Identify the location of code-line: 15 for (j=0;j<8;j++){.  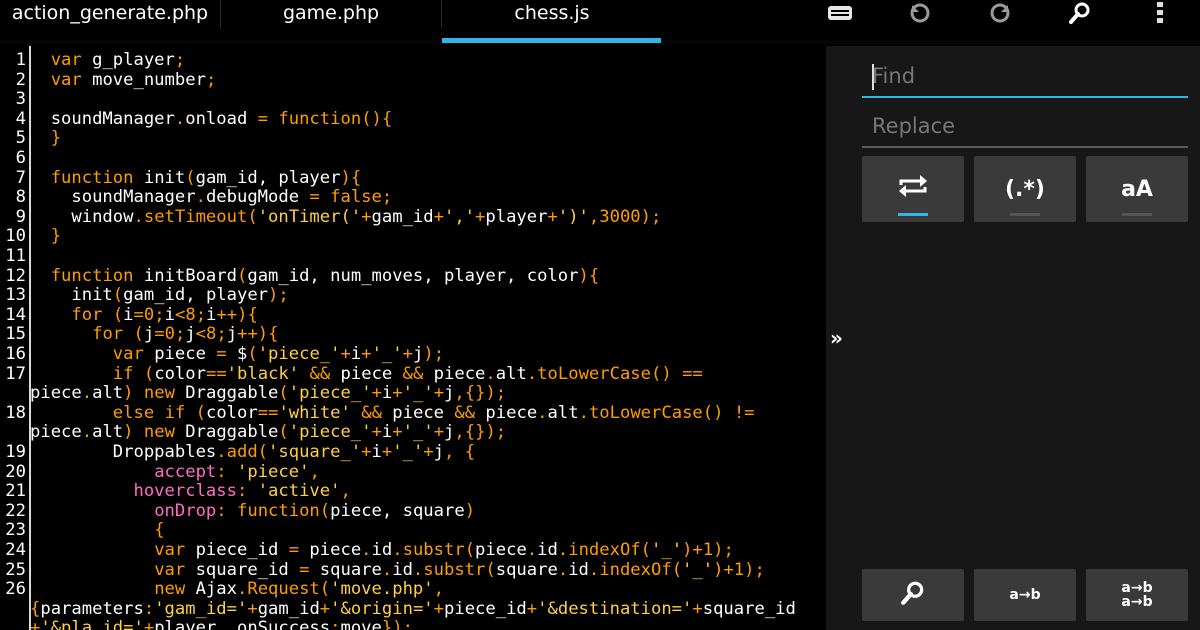
(413, 334).